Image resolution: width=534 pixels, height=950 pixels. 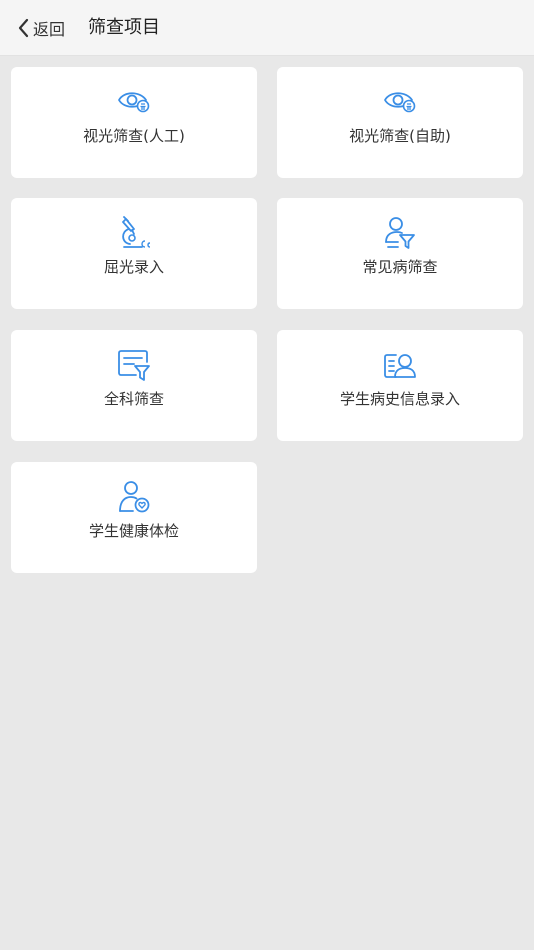 I want to click on menu-card-vision-self: 视光筛查(自助), so click(x=400, y=122).